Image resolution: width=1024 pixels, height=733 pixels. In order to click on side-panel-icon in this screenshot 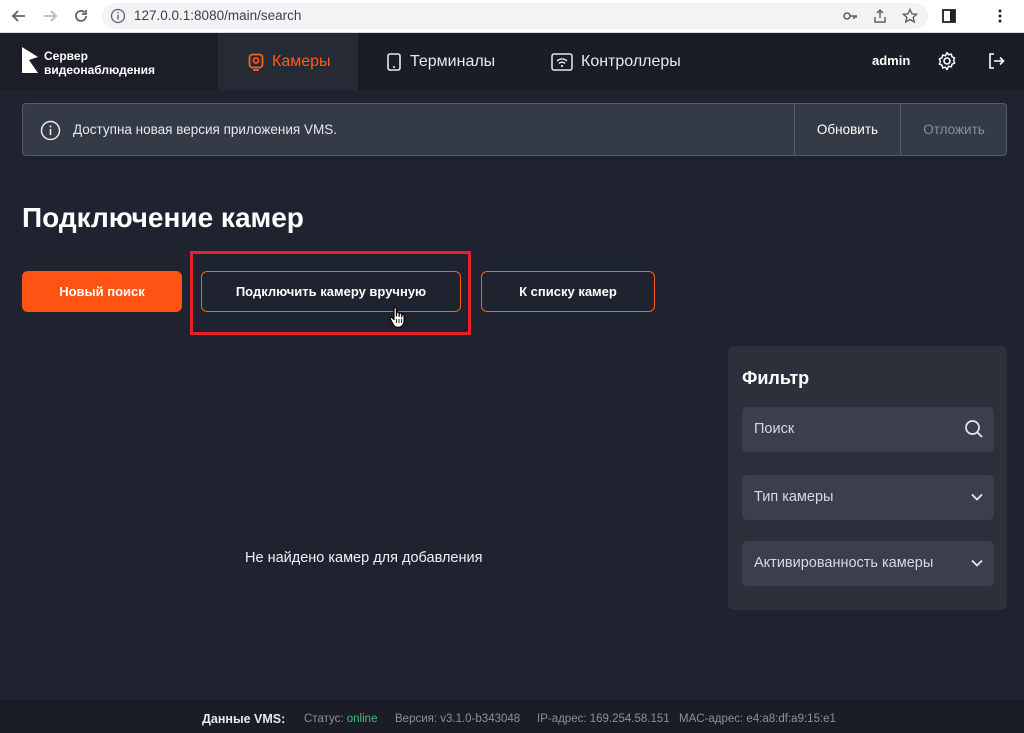, I will do `click(949, 16)`.